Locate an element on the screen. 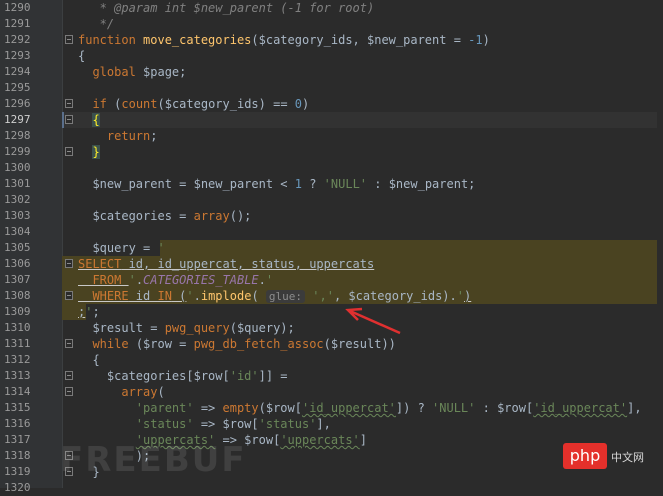 The width and height of the screenshot is (663, 496). code-token: $page; is located at coordinates (165, 72).